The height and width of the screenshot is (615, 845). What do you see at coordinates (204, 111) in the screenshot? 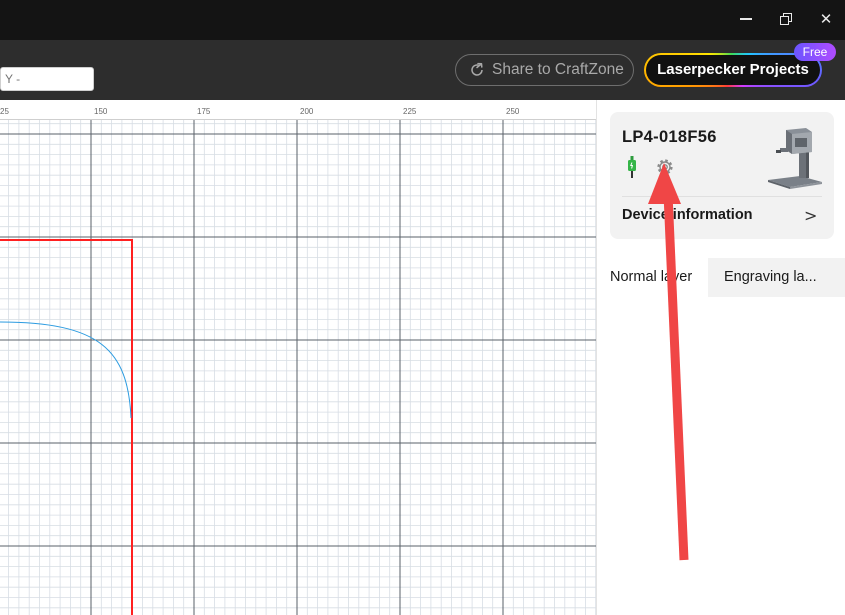
I see `ruler-label: 175` at bounding box center [204, 111].